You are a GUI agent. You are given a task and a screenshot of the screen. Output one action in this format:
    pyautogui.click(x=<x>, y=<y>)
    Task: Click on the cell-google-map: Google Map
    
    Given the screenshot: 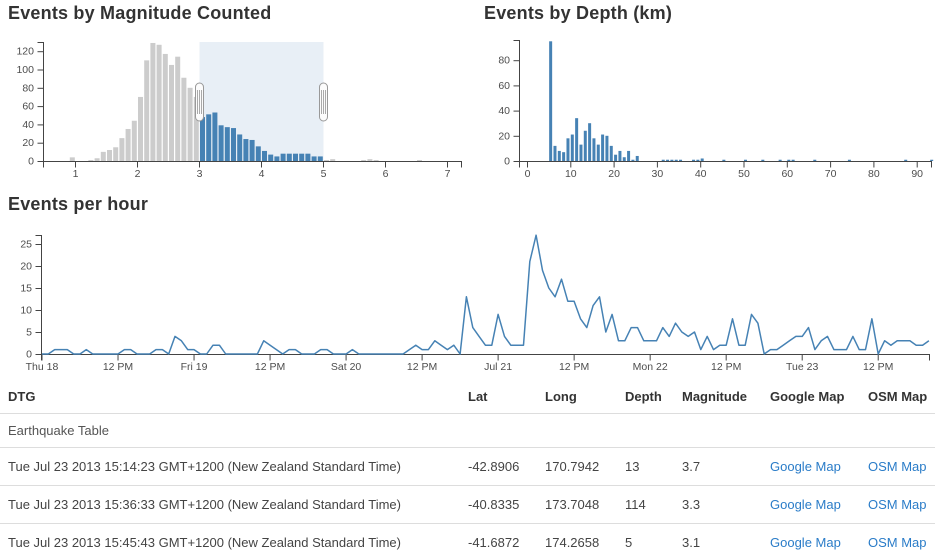 What is the action you would take?
    pyautogui.click(x=811, y=541)
    